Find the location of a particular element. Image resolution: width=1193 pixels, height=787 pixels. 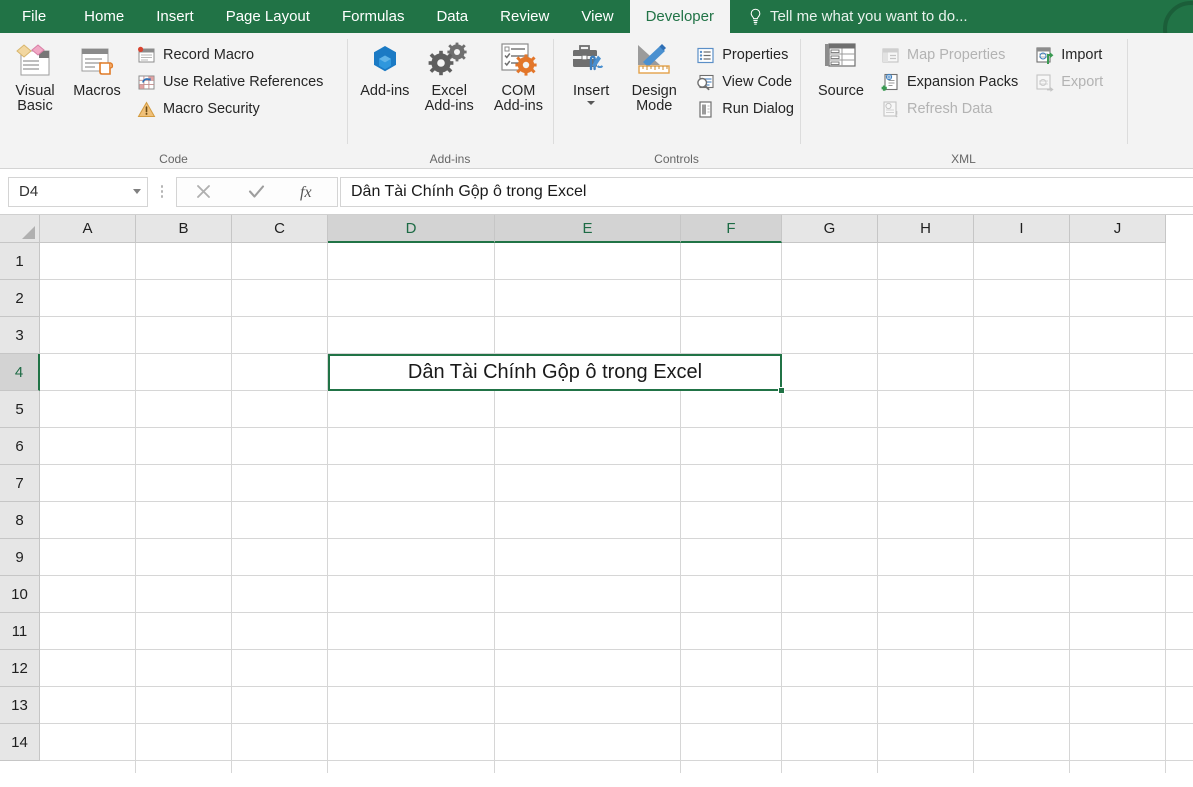

export-icon is located at coordinates (1044, 82).